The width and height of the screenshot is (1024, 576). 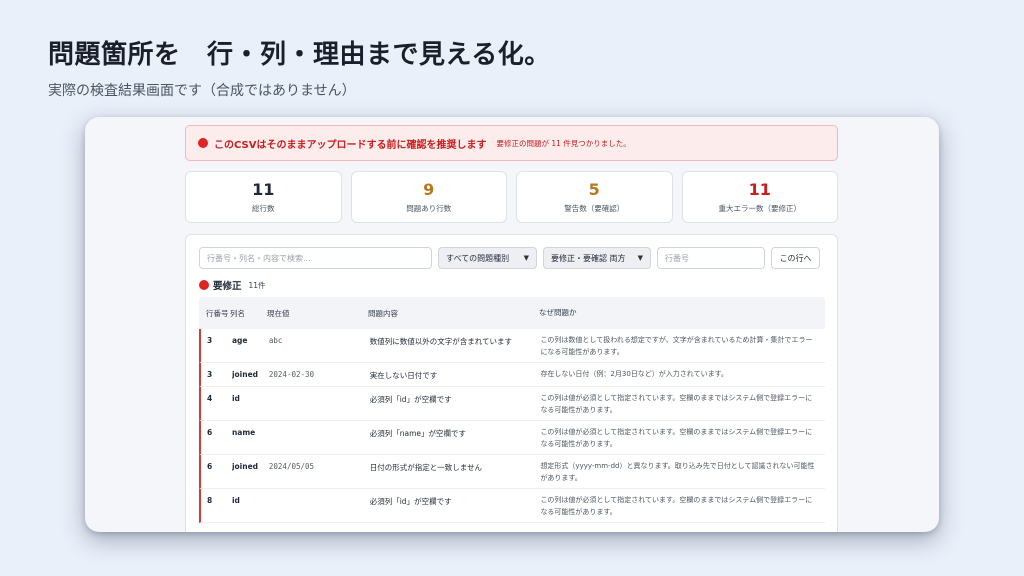 I want to click on stat-card-warnings: 5 警告数（要確認）, so click(x=594, y=197).